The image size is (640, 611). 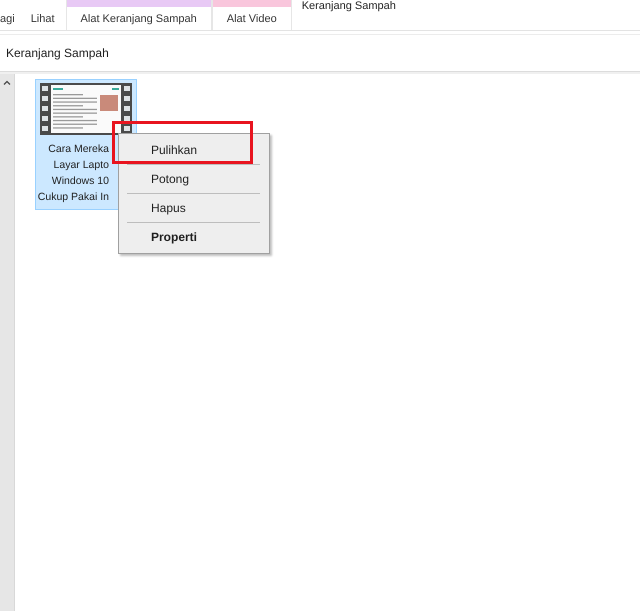 I want to click on scrollbar, so click(x=7, y=342).